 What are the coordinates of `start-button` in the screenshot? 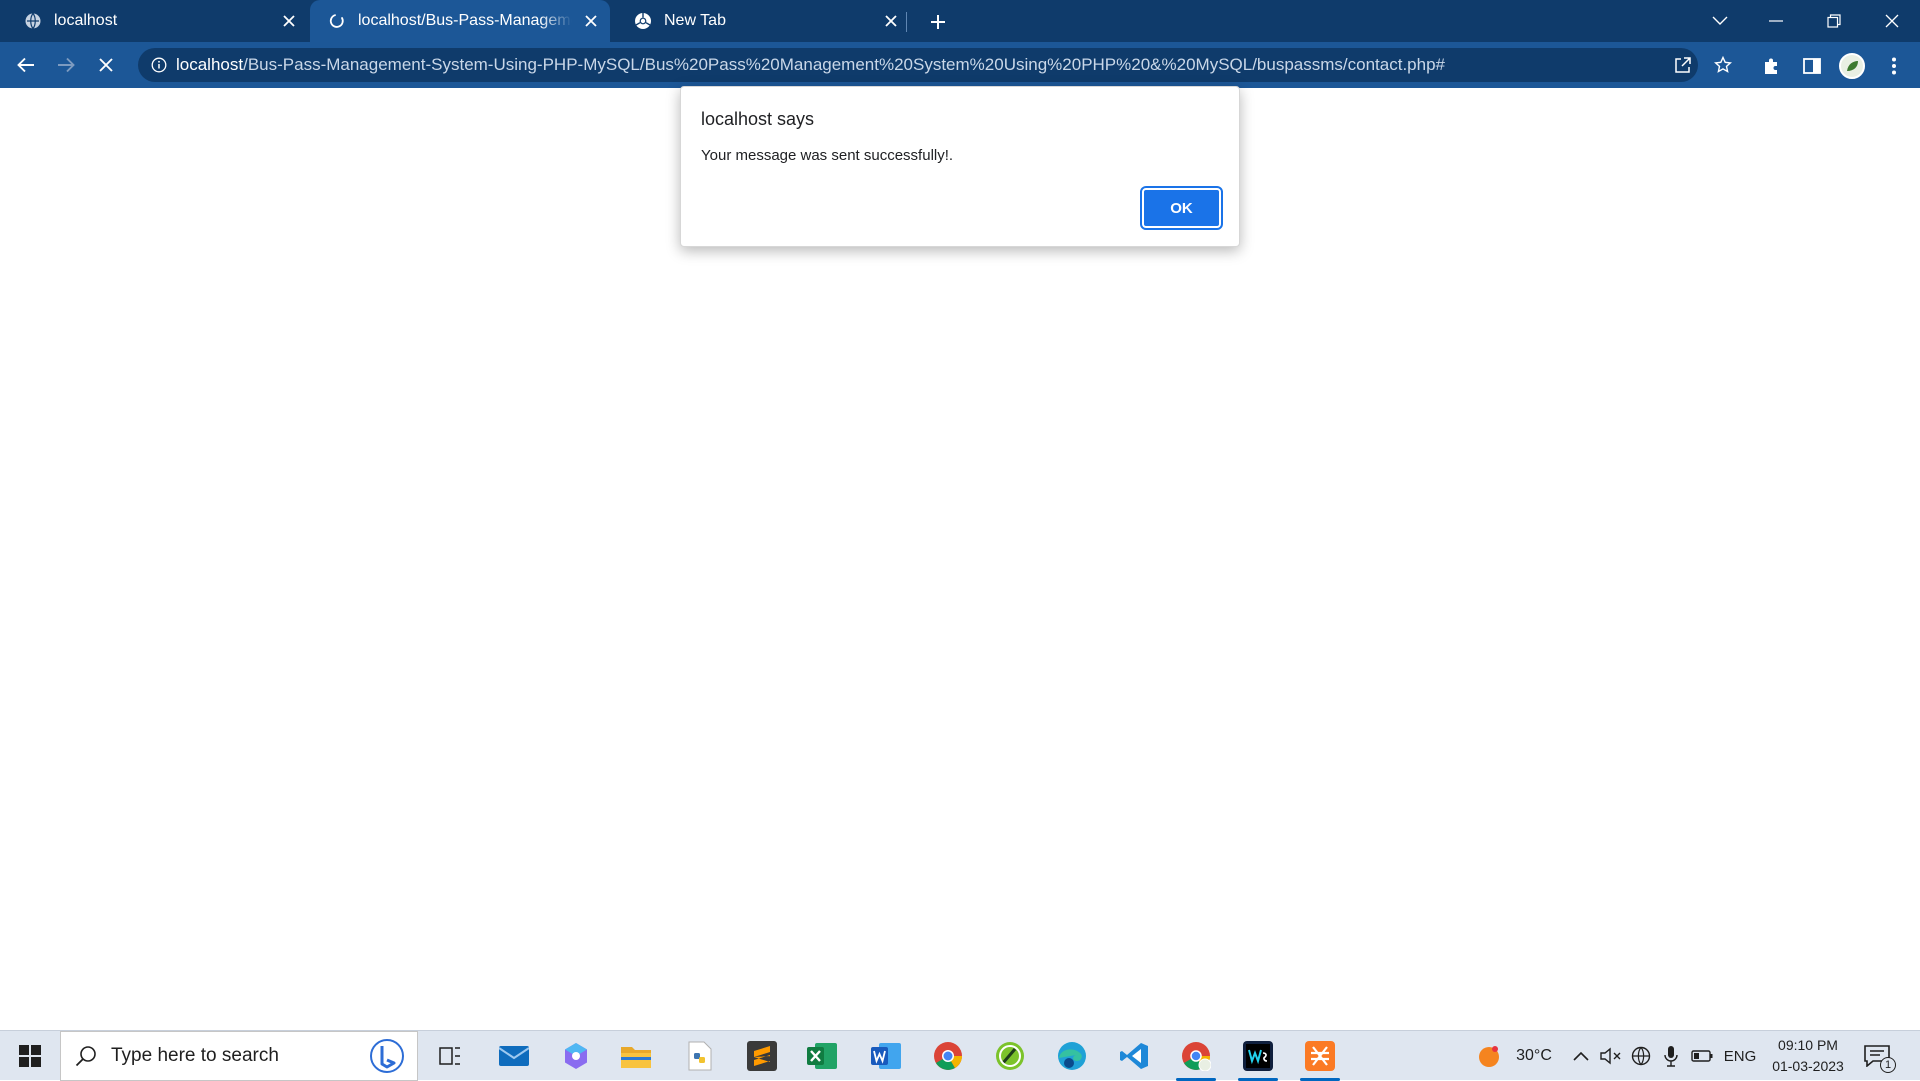 It's located at (30, 1056).